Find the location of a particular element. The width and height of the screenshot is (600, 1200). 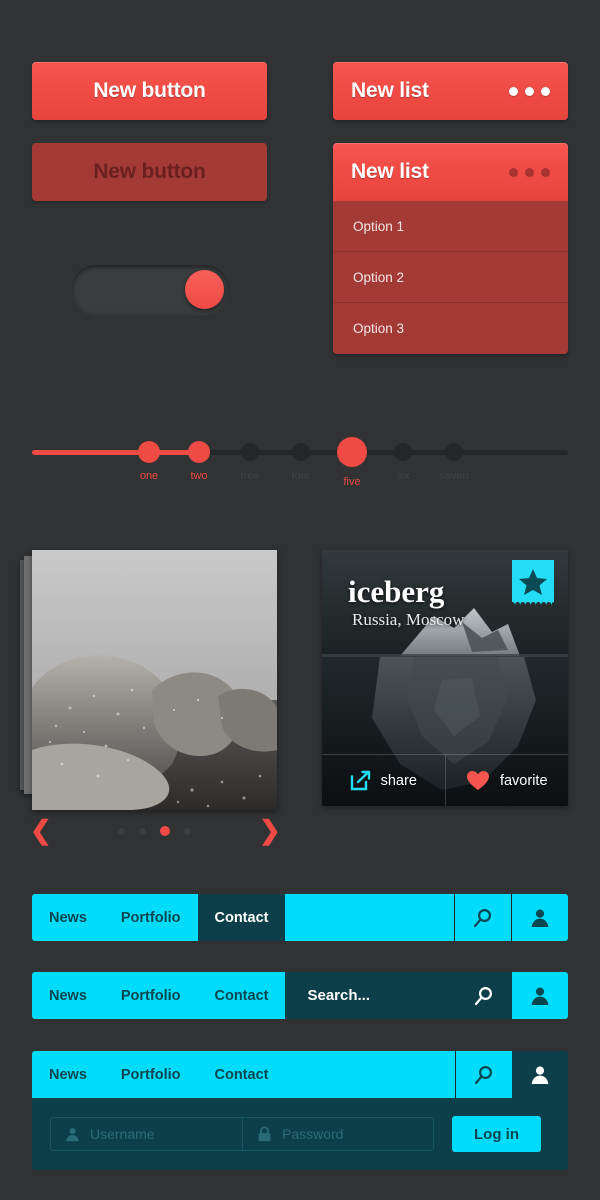

slider-node-seven is located at coordinates (454, 452).